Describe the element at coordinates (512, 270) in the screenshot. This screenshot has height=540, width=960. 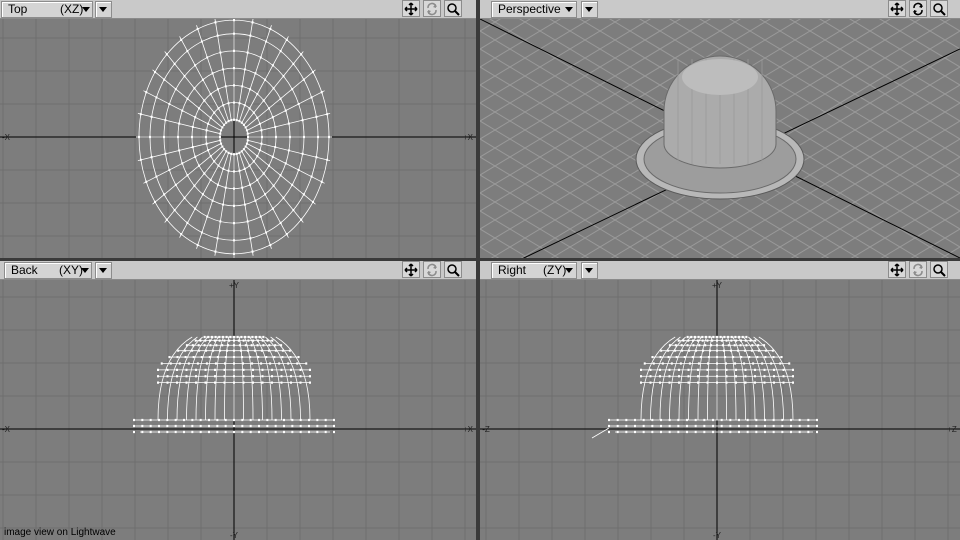
I see `view-name: Right` at that location.